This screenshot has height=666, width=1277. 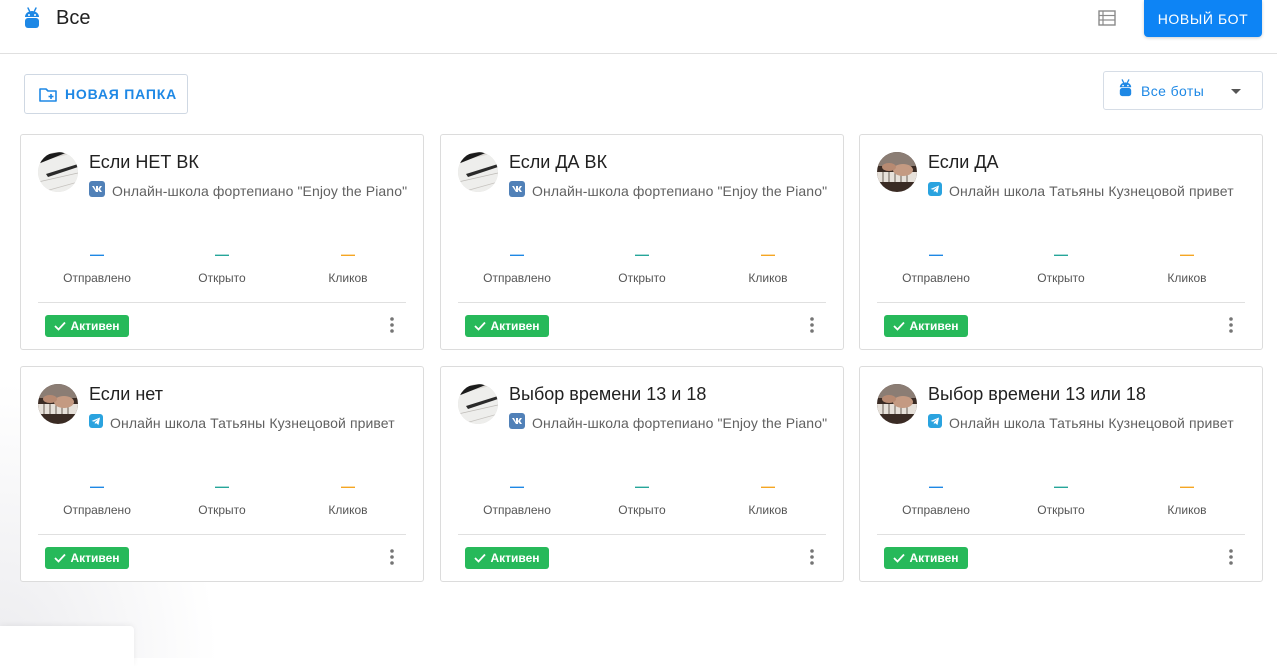 I want to click on bot-name: Если нет, so click(x=126, y=394).